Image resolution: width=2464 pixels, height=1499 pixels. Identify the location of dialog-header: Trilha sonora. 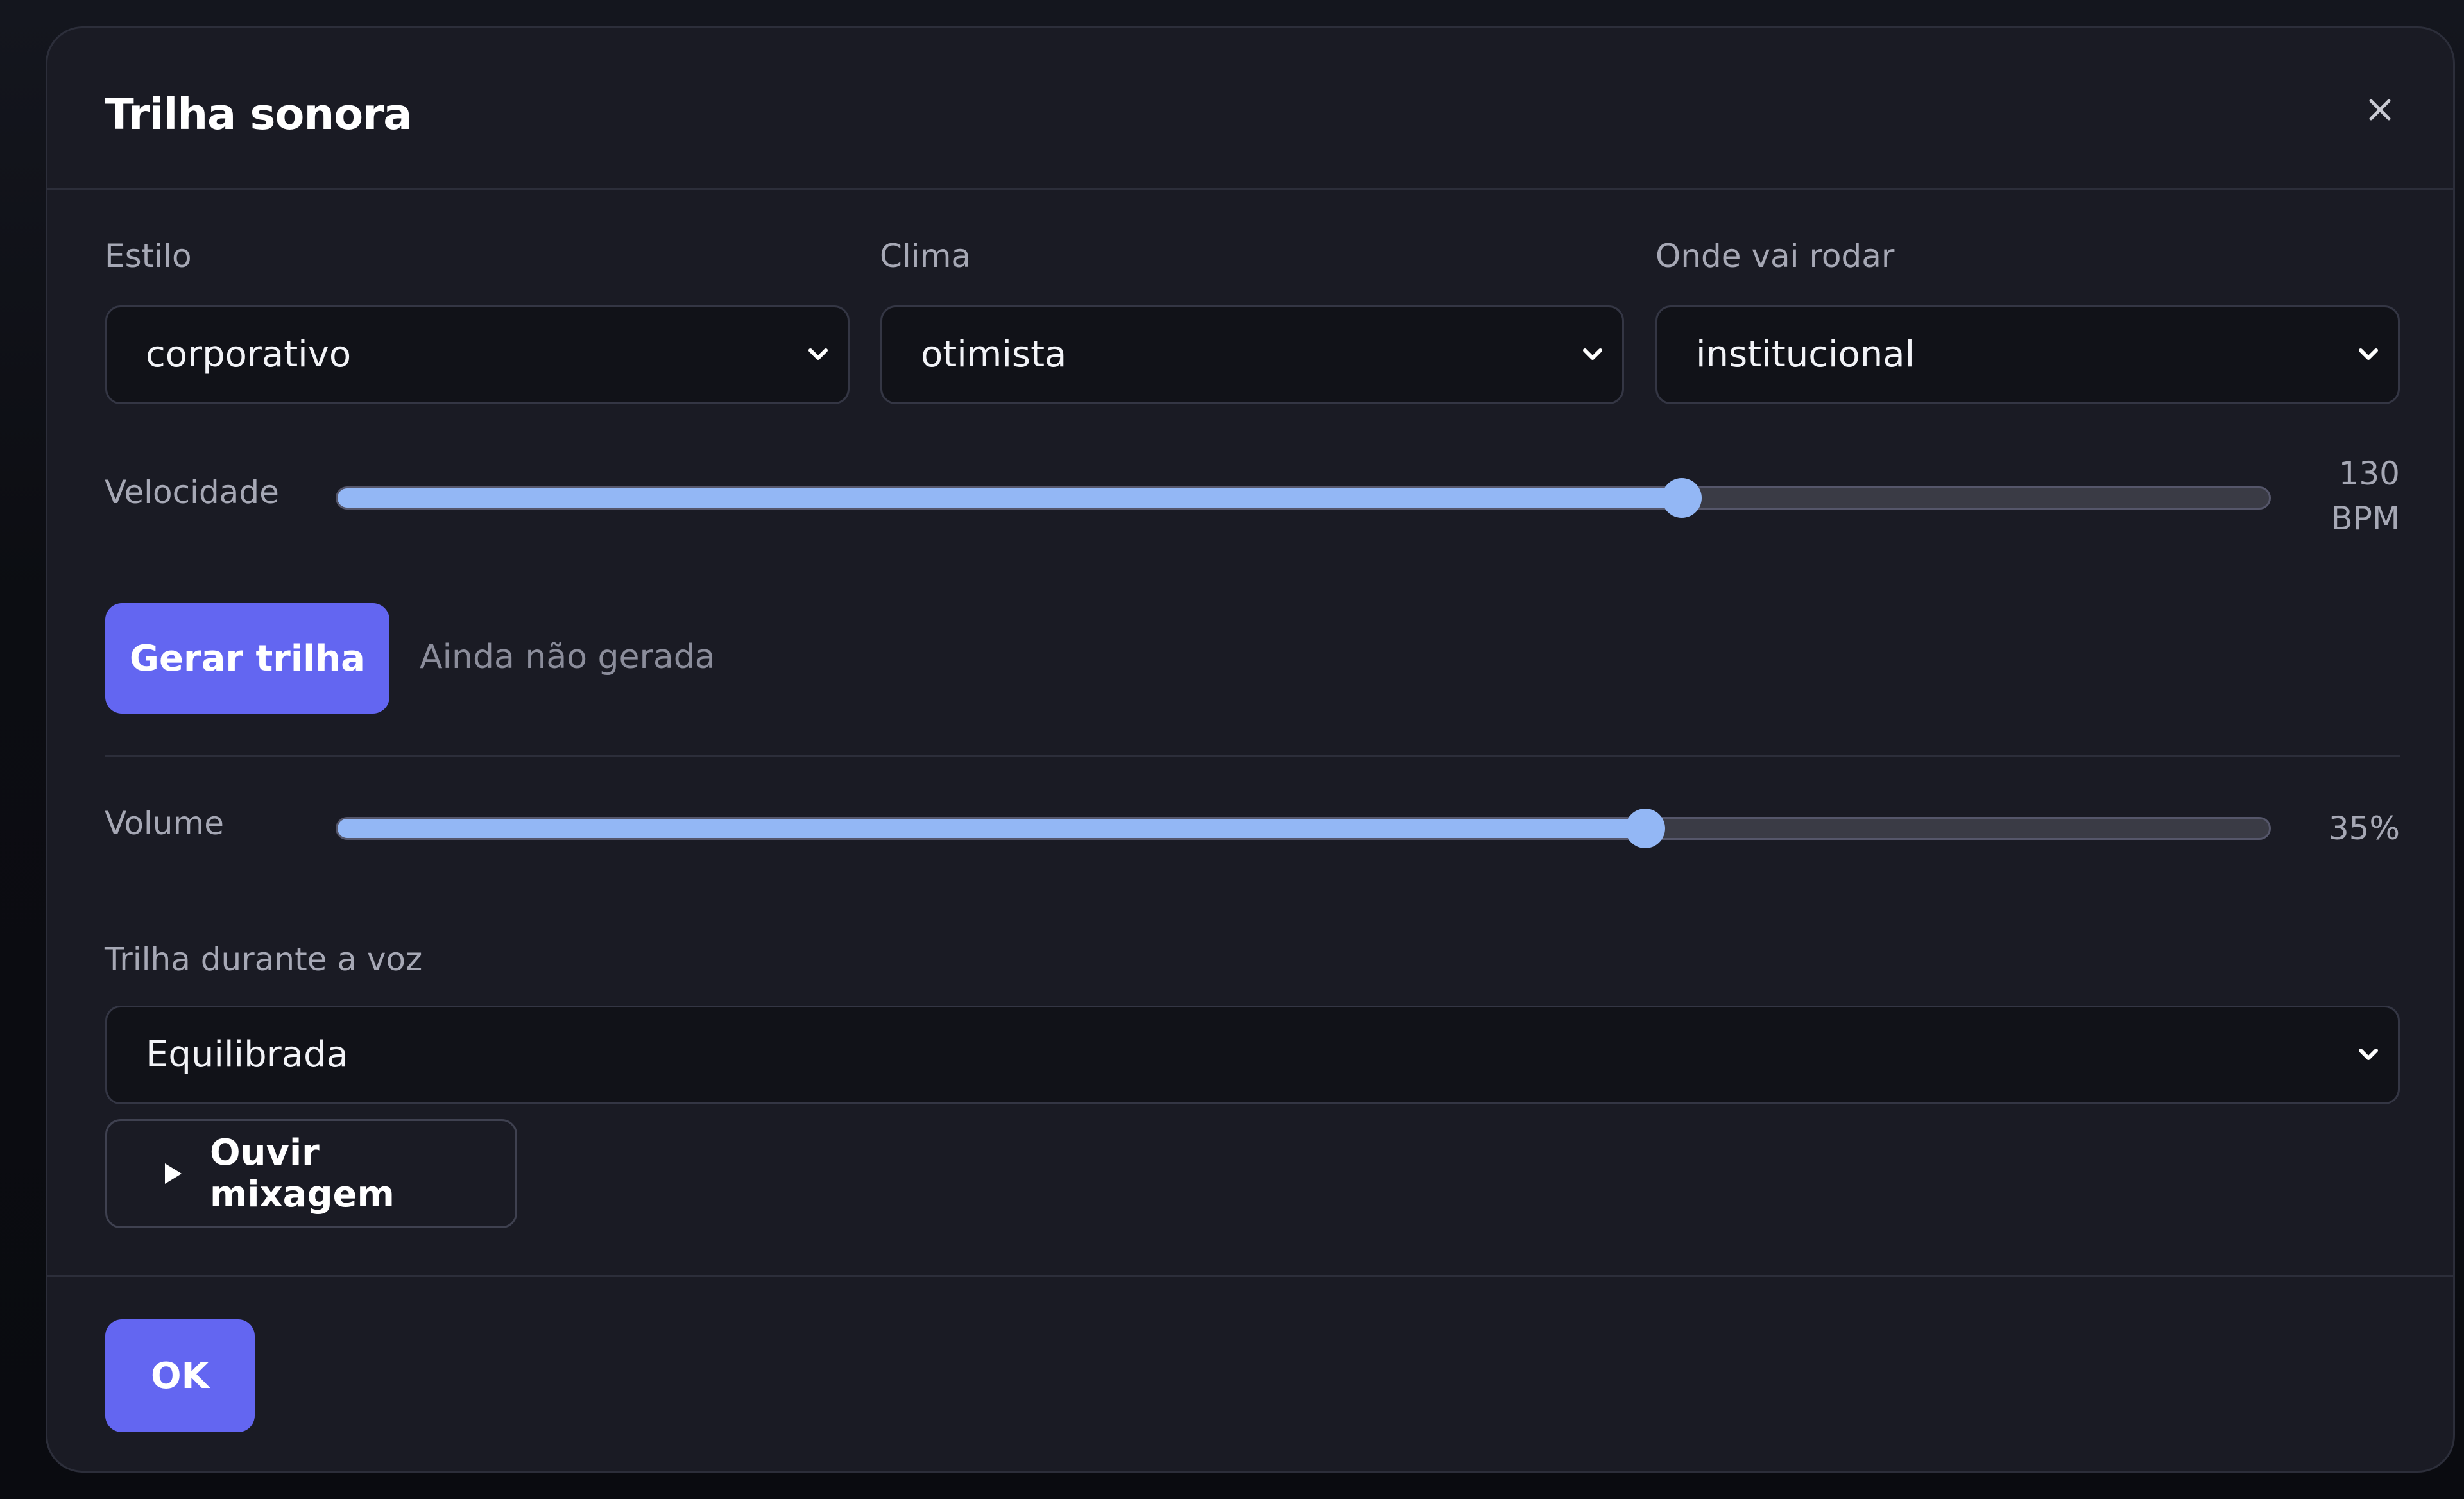
(1250, 109).